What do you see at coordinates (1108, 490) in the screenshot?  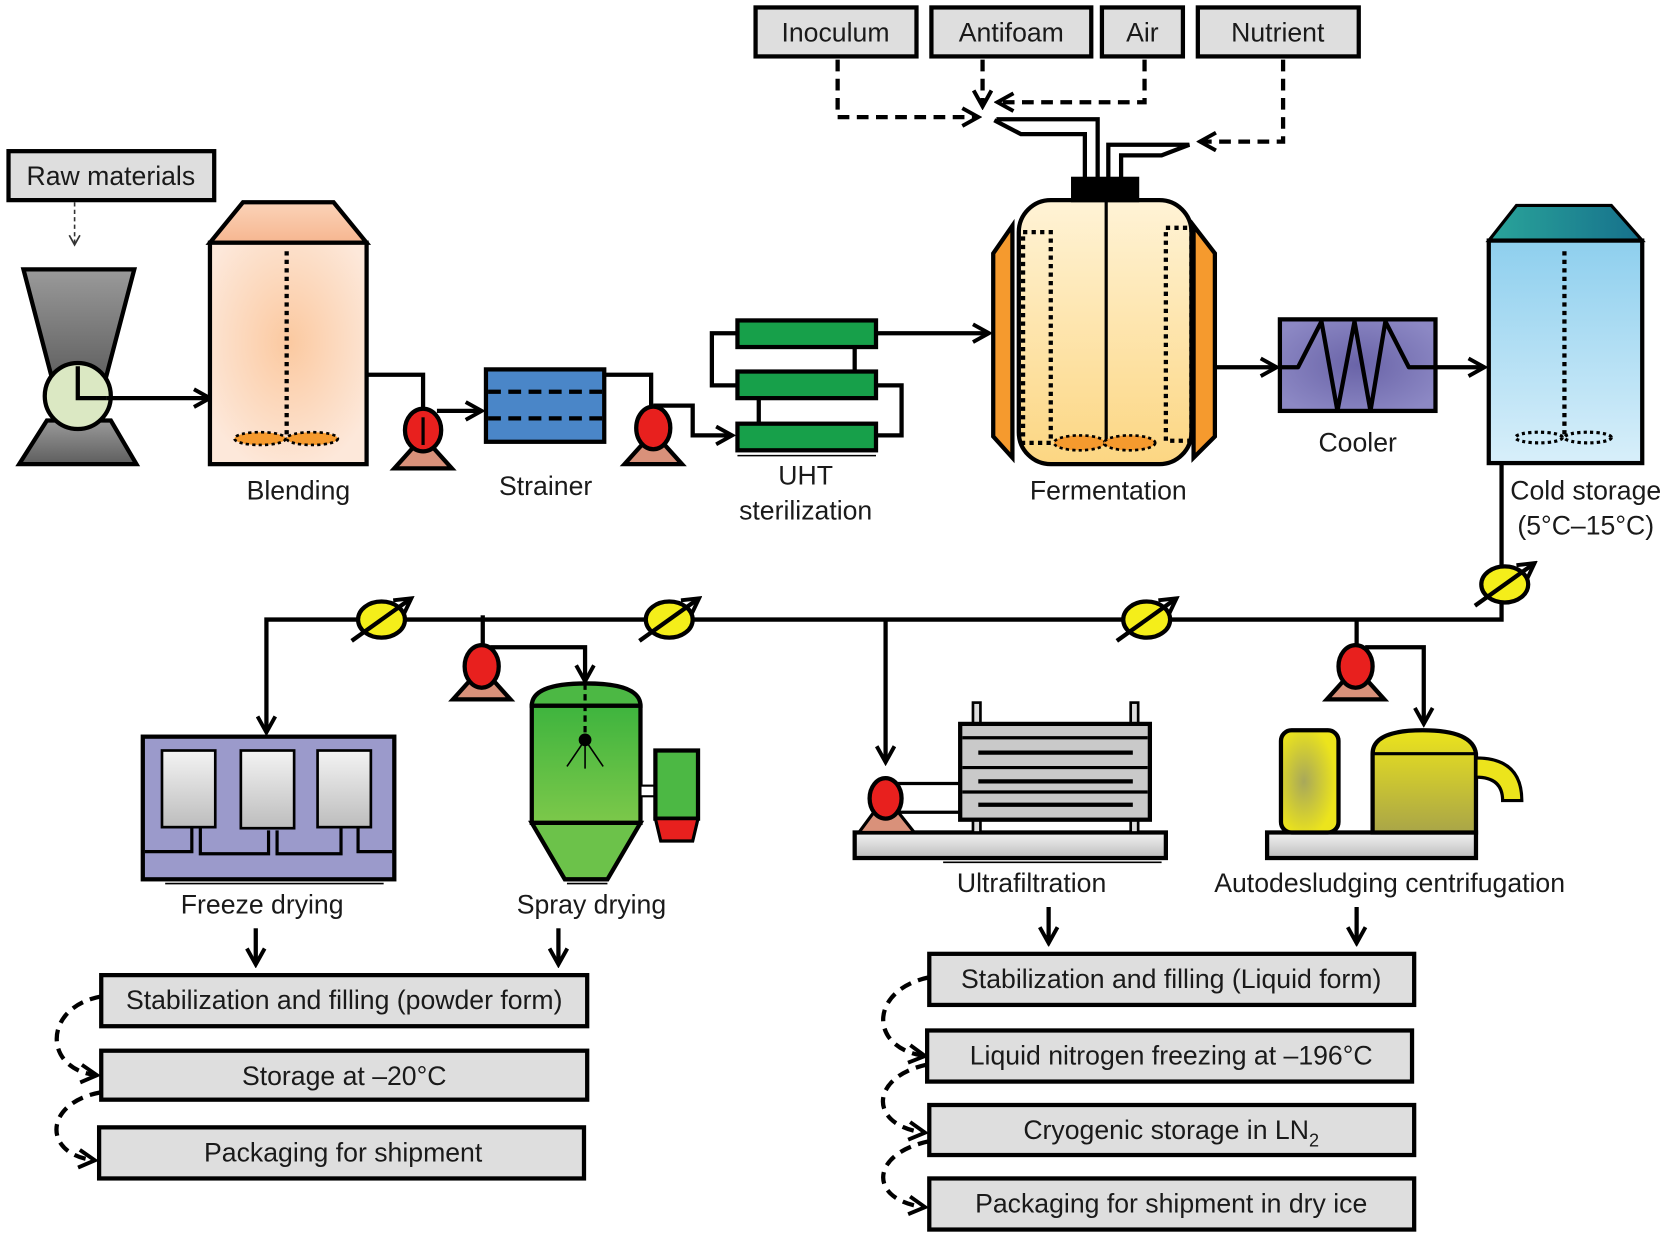 I see `fermentation-label: Fermentation` at bounding box center [1108, 490].